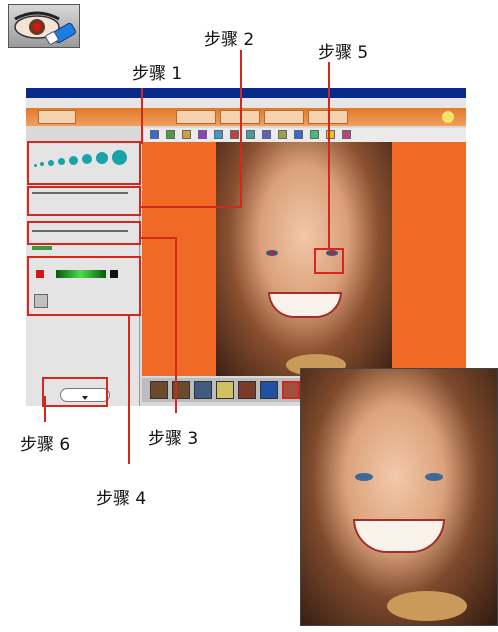 The image size is (498, 632). I want to click on help-icon, so click(448, 117).